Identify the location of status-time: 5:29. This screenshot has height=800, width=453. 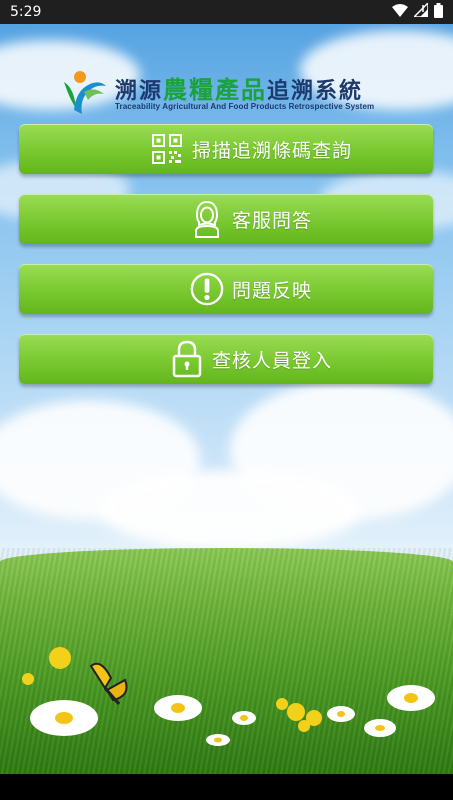
(26, 12).